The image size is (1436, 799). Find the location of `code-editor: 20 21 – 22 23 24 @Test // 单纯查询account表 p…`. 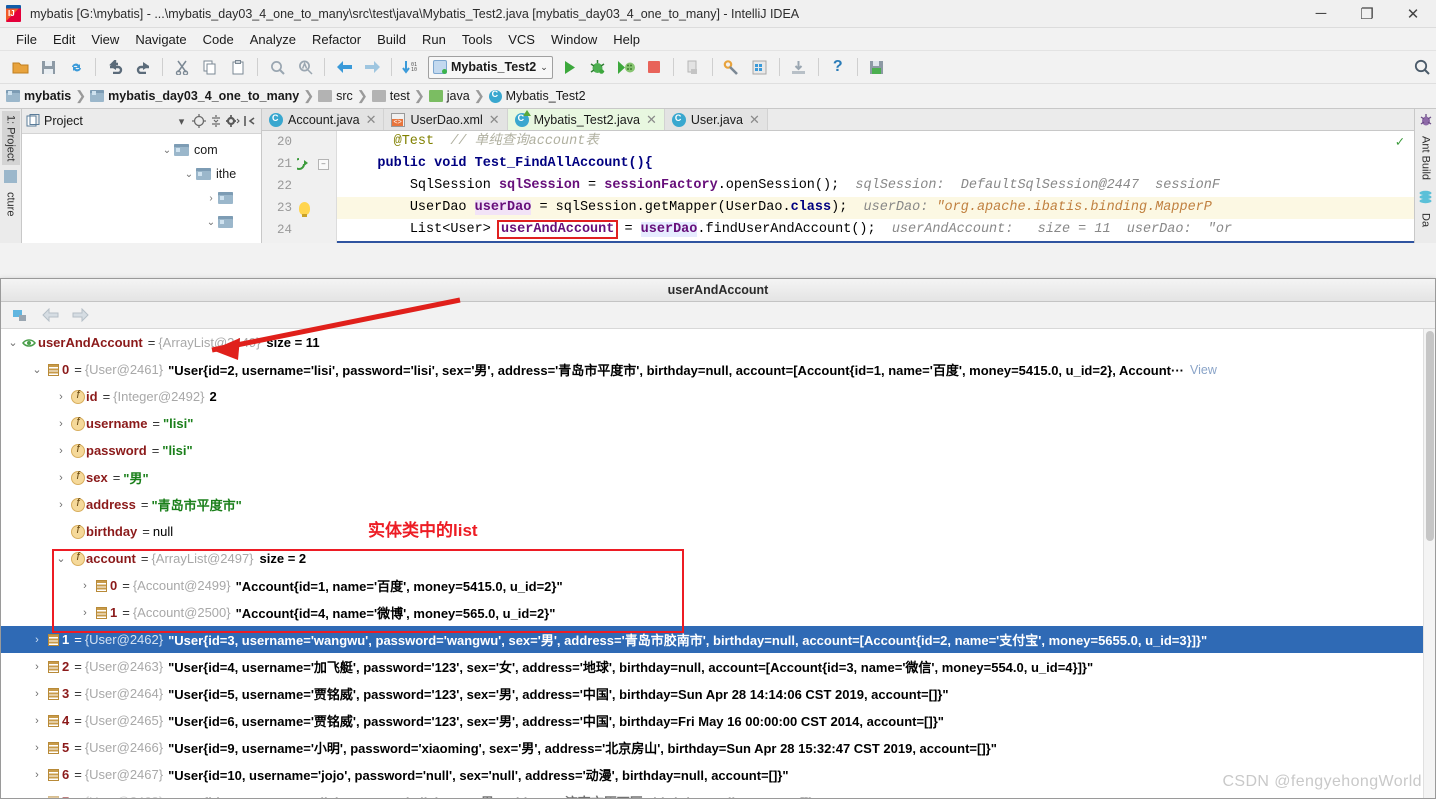

code-editor: 20 21 – 22 23 24 @Test // 单纯查询account表 p… is located at coordinates (838, 187).